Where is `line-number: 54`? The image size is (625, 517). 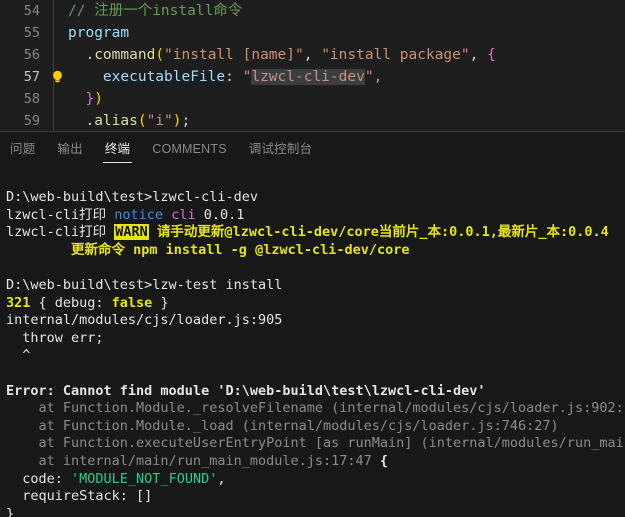
line-number: 54 is located at coordinates (31, 11).